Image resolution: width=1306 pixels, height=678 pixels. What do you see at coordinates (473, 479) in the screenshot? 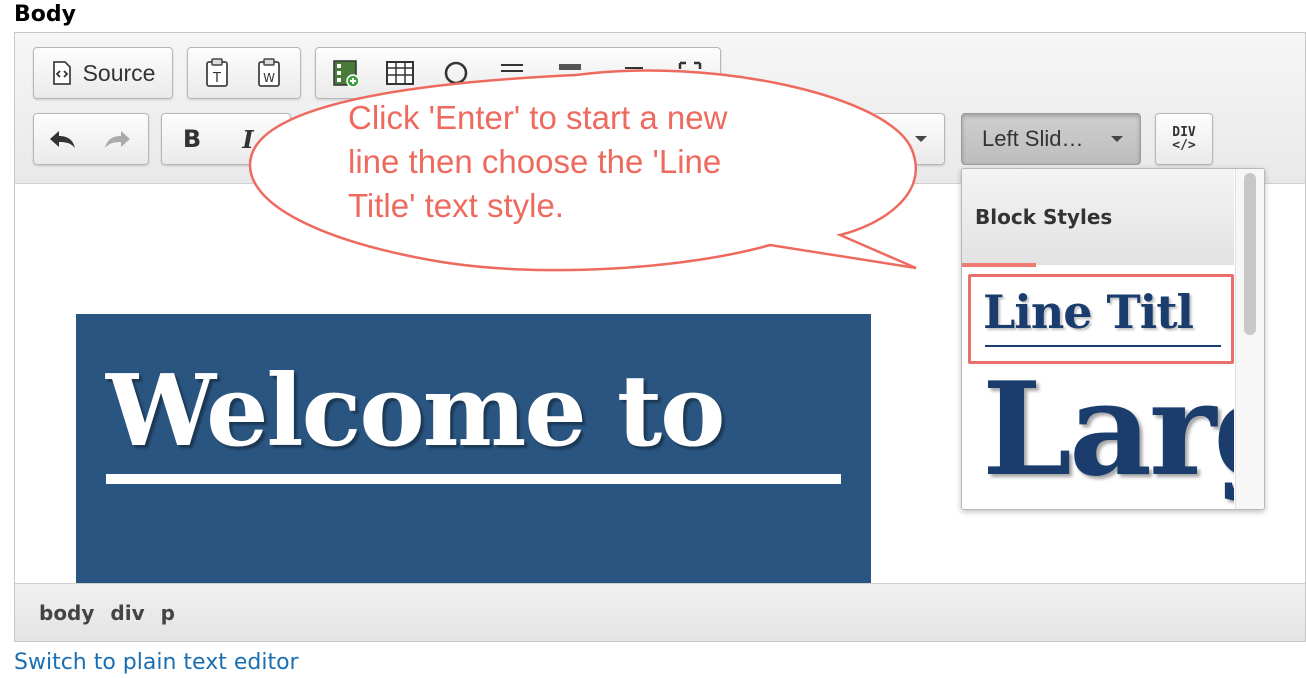
I see `hero-underline` at bounding box center [473, 479].